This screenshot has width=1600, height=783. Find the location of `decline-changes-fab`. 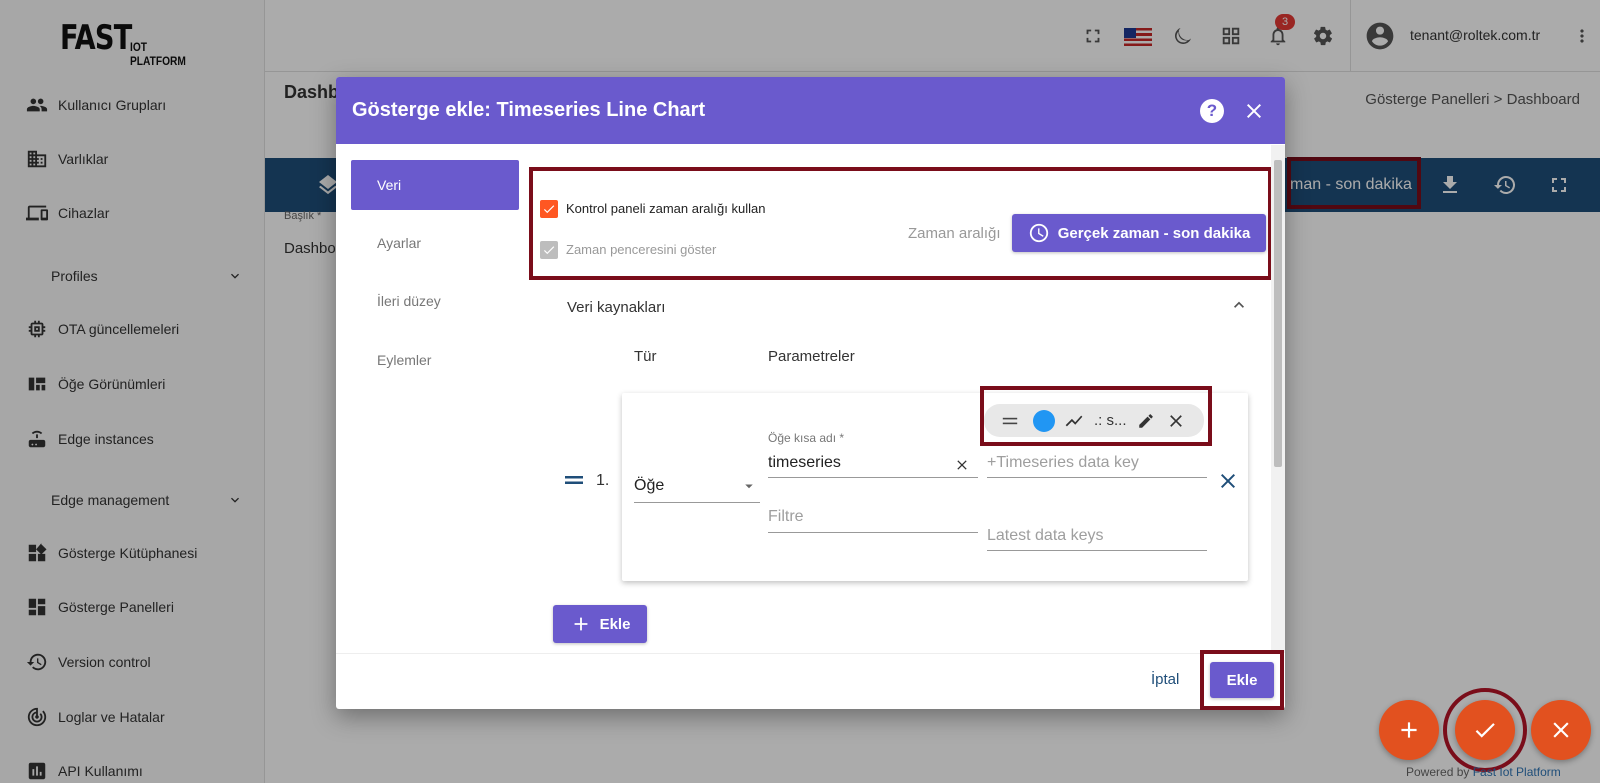

decline-changes-fab is located at coordinates (1561, 730).